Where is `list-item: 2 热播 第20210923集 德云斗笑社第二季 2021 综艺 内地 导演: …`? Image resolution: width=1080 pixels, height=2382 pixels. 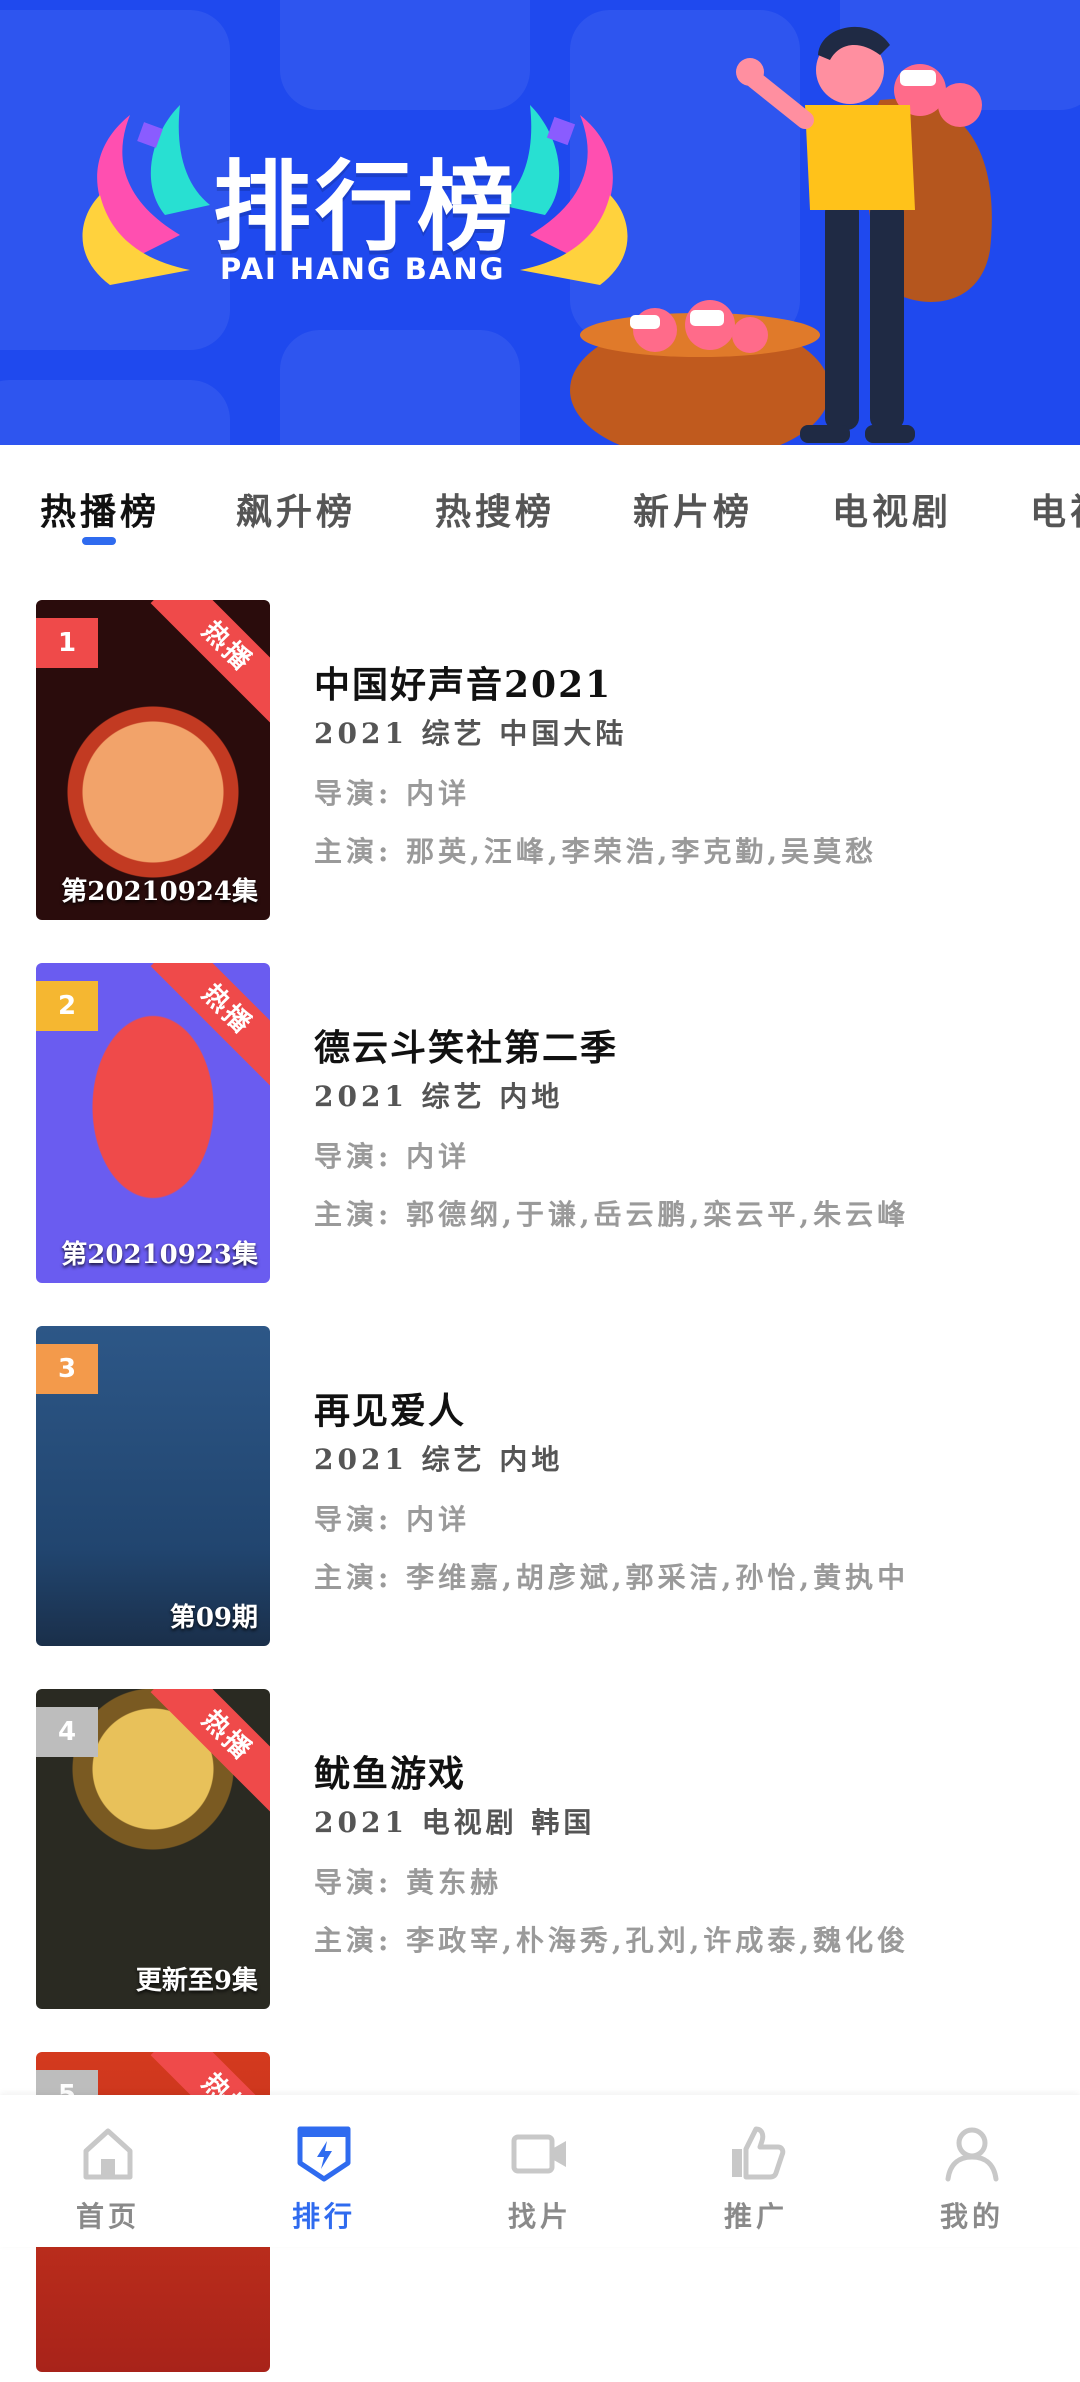
list-item: 2 热播 第20210923集 德云斗笑社第二季 2021 综艺 内地 导演: … is located at coordinates (540, 1128).